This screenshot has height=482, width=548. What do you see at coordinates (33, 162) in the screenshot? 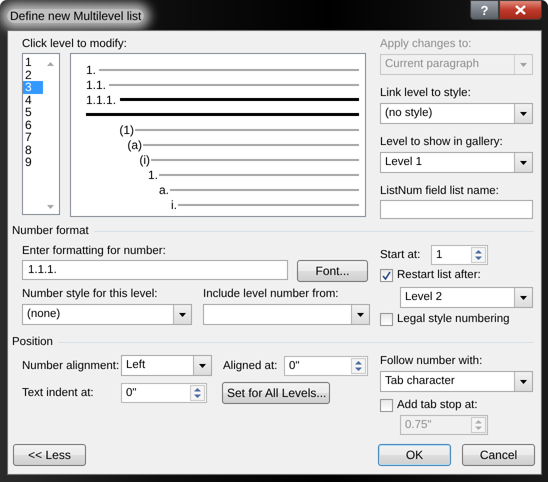
I see `level-item: 9` at bounding box center [33, 162].